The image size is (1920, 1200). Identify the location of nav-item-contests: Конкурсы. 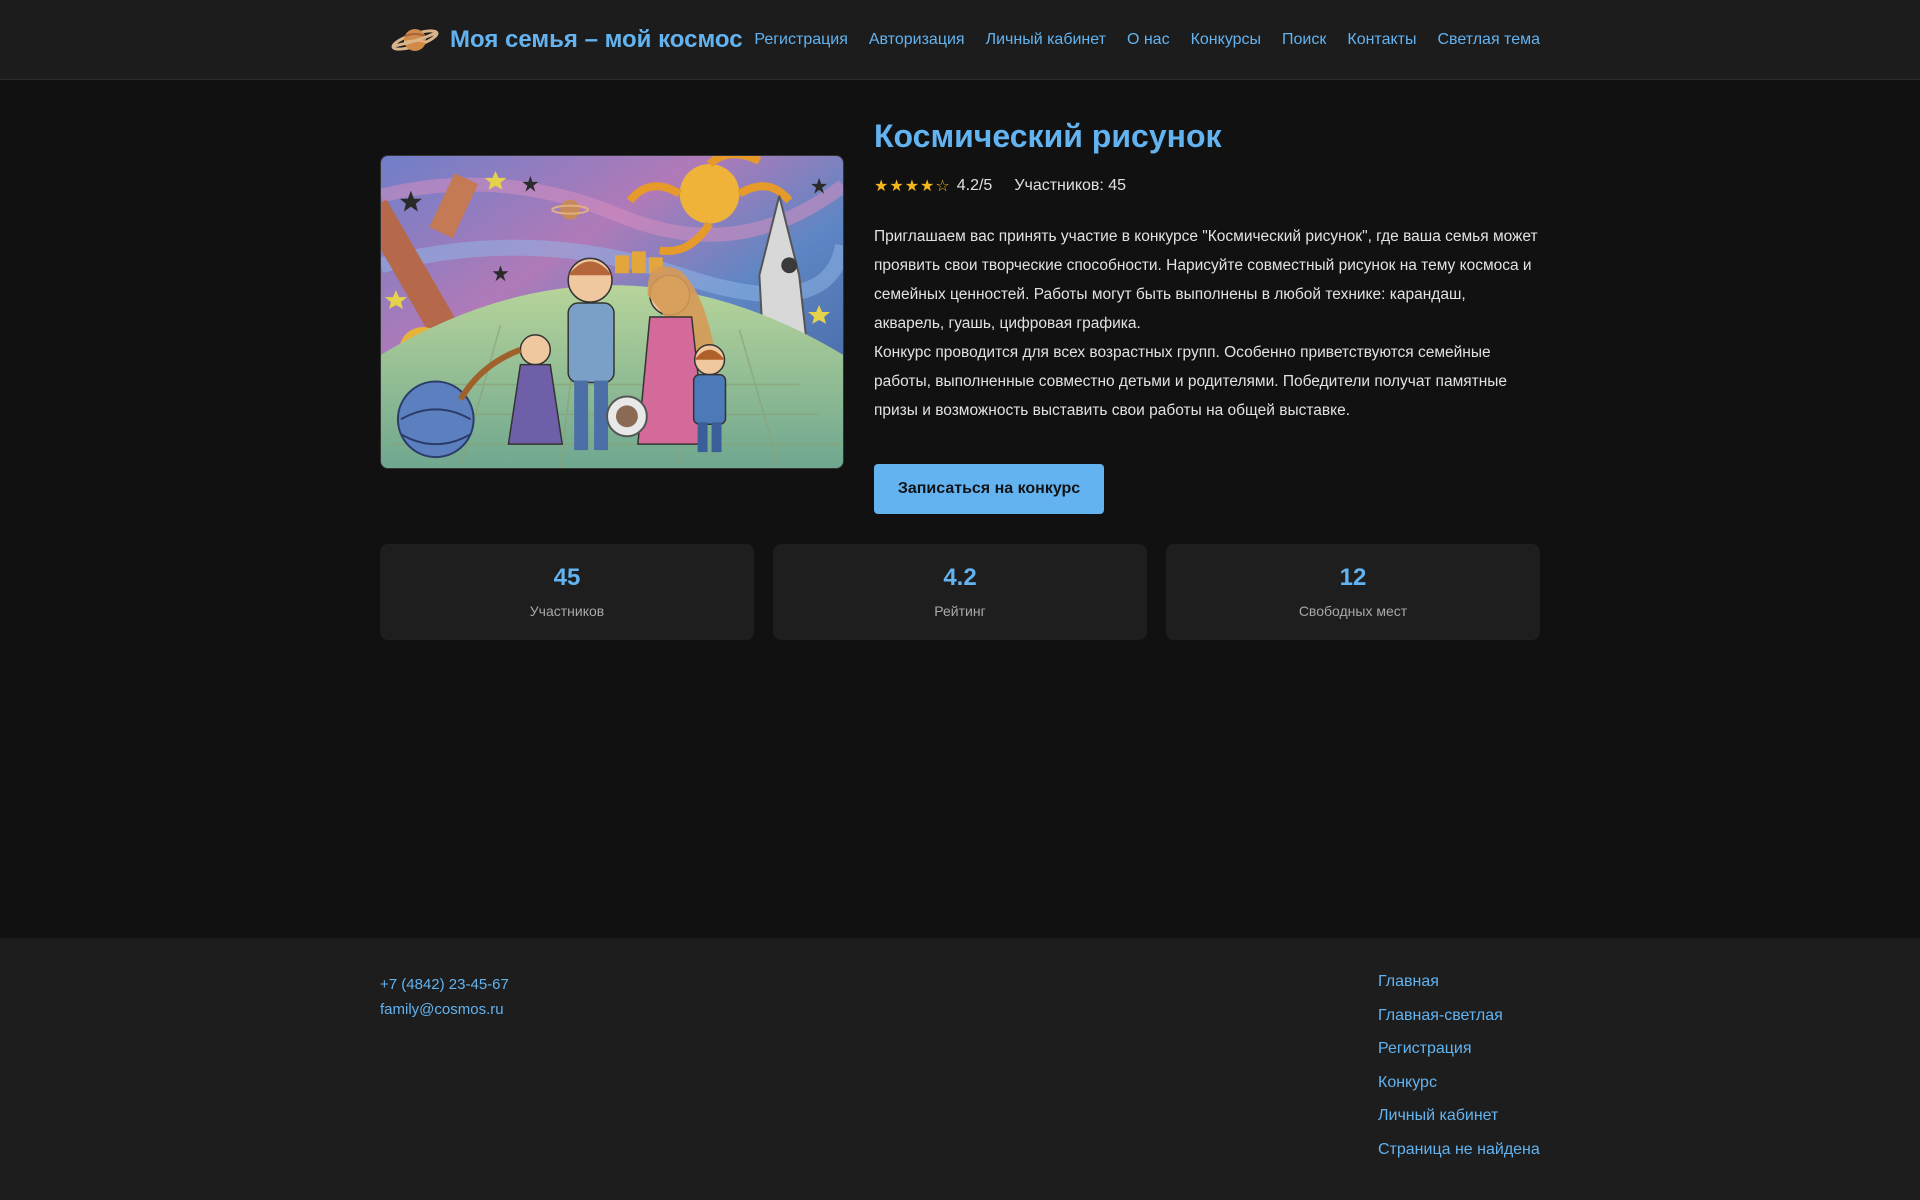
(1226, 40).